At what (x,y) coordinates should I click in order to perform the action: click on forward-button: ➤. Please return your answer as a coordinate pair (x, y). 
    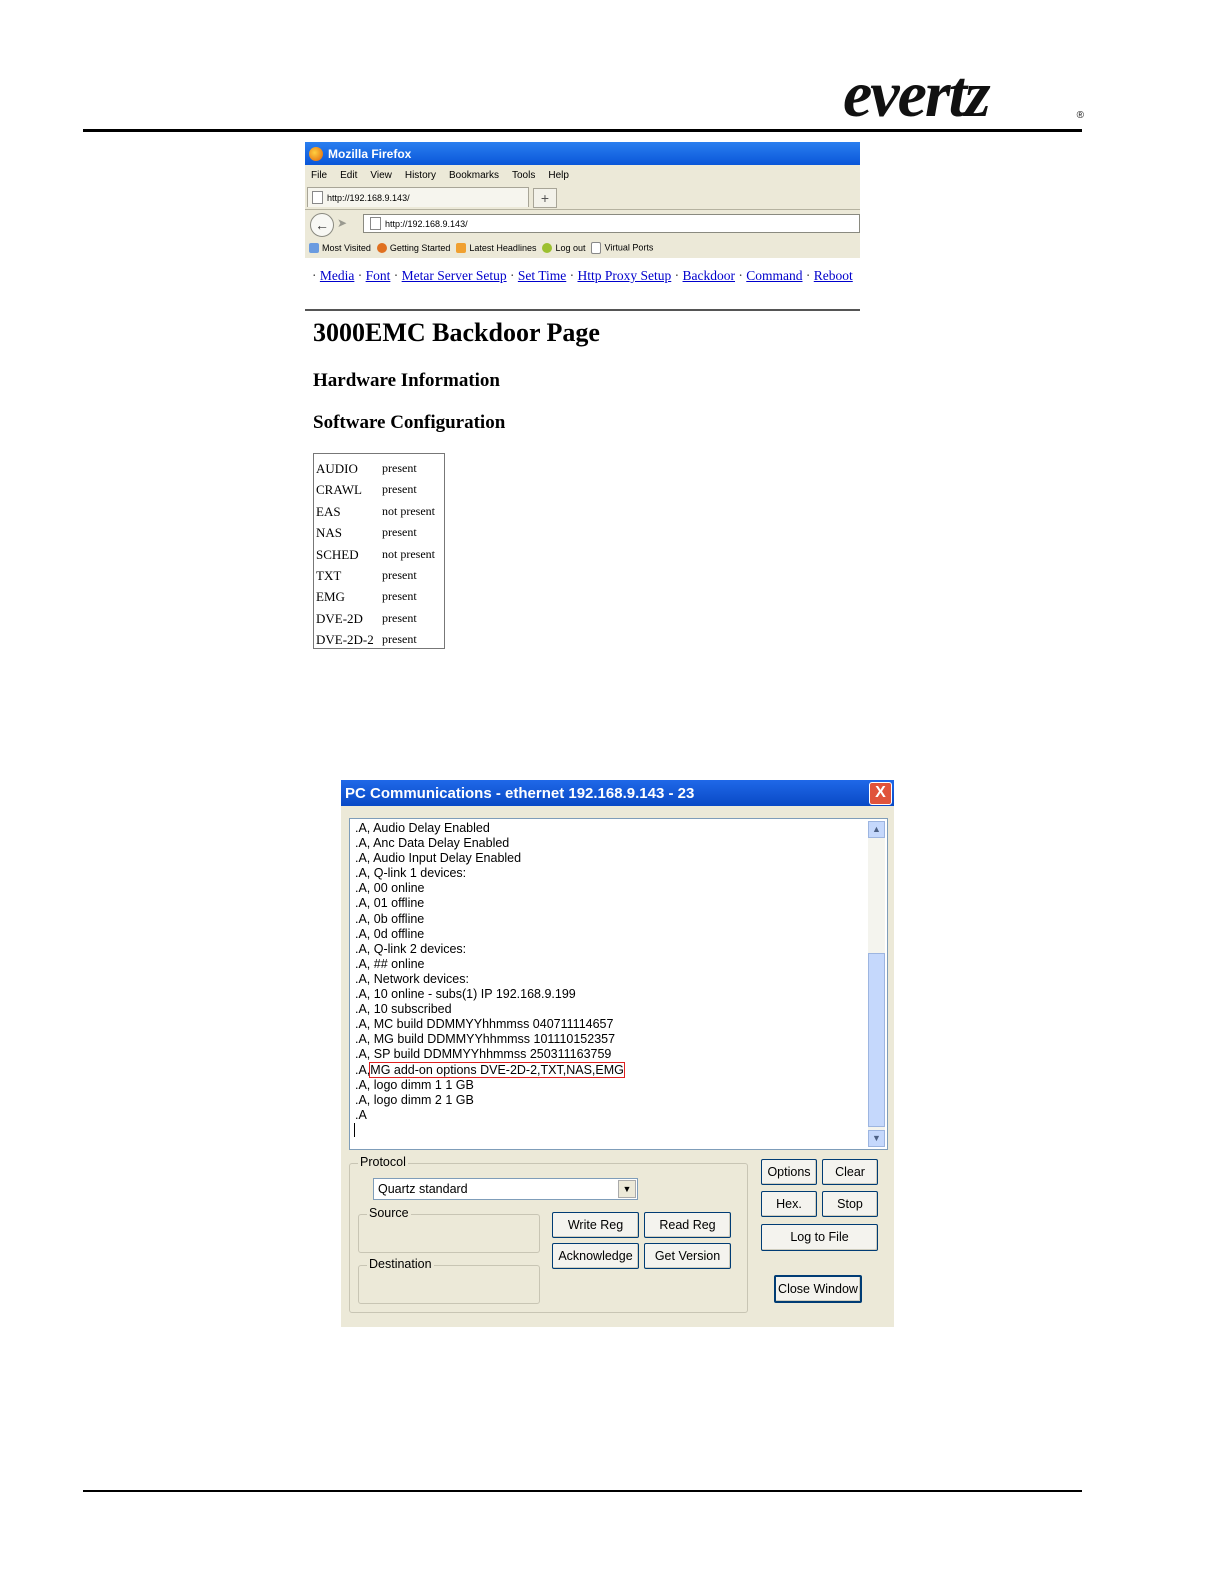
    Looking at the image, I should click on (342, 223).